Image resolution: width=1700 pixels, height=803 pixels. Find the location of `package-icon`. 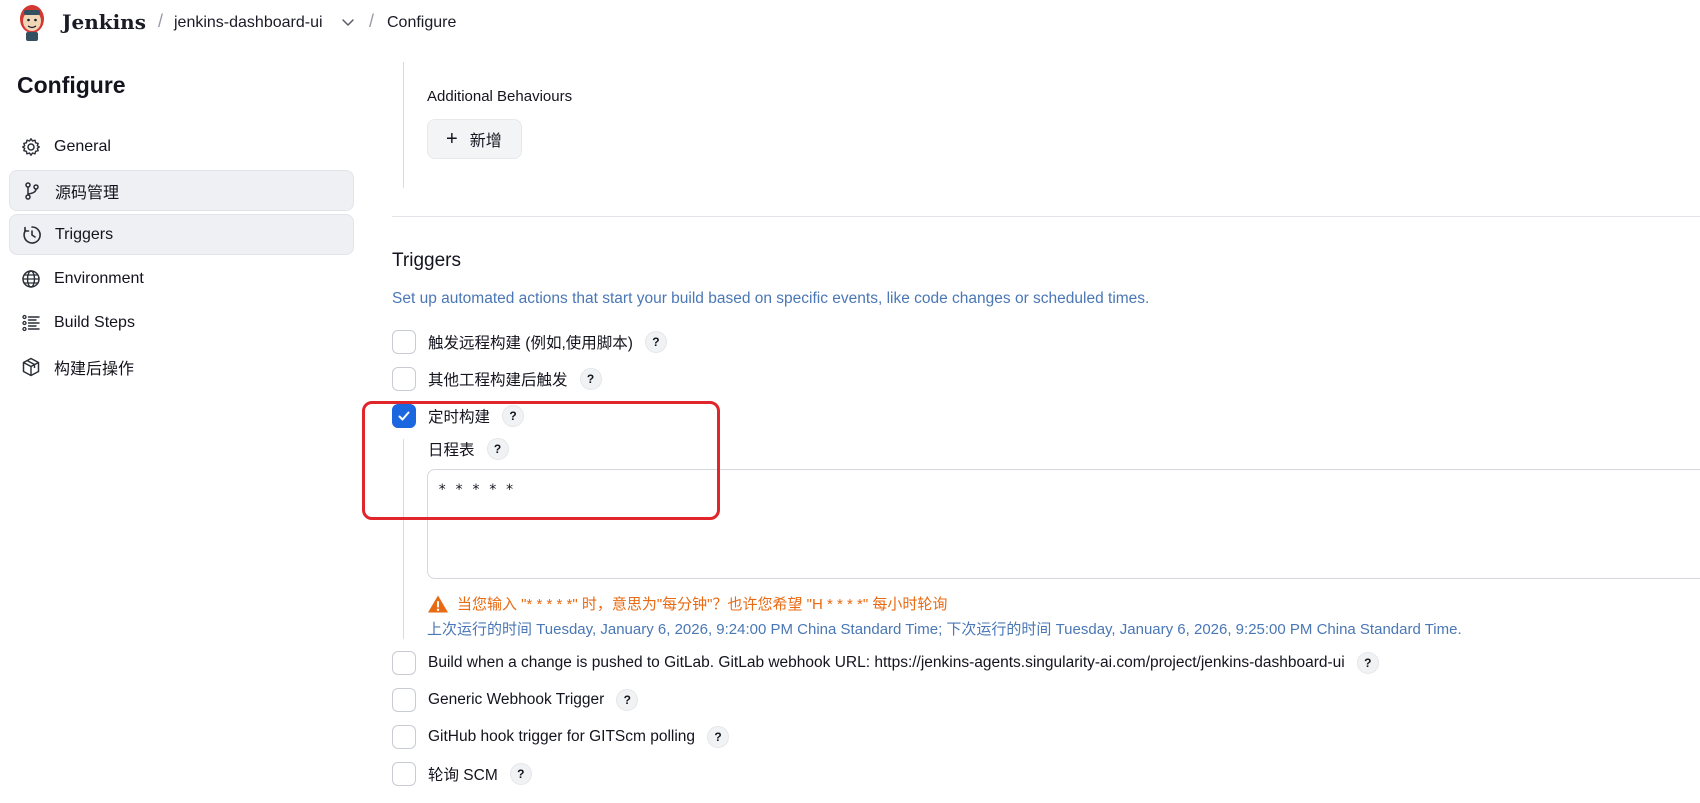

package-icon is located at coordinates (31, 367).